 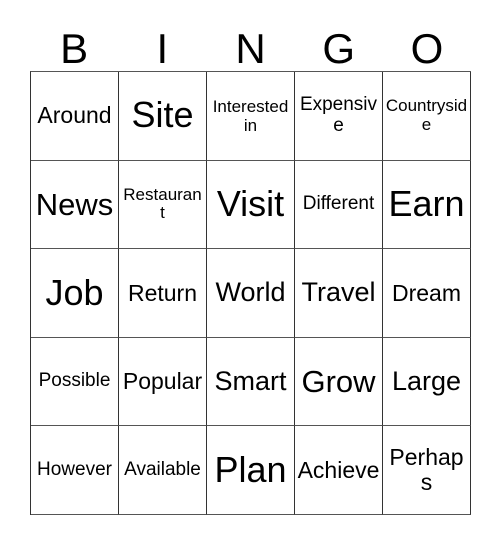 I want to click on bingo-cell: Grow, so click(x=339, y=382).